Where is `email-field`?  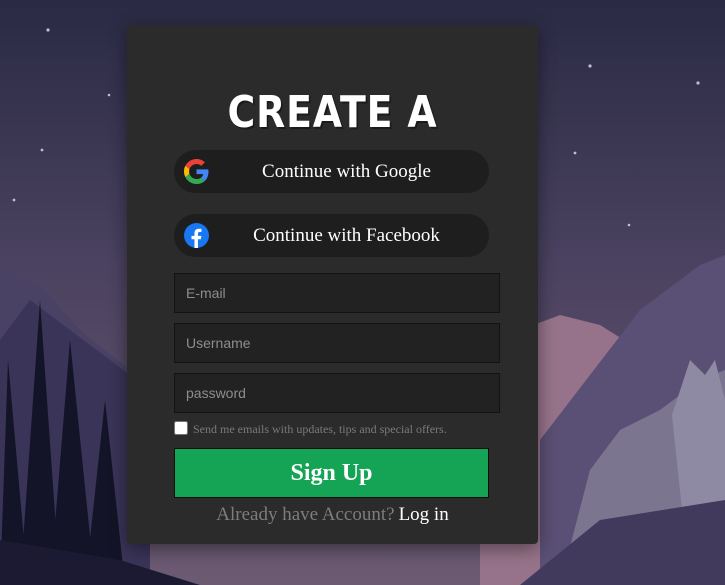 email-field is located at coordinates (337, 293).